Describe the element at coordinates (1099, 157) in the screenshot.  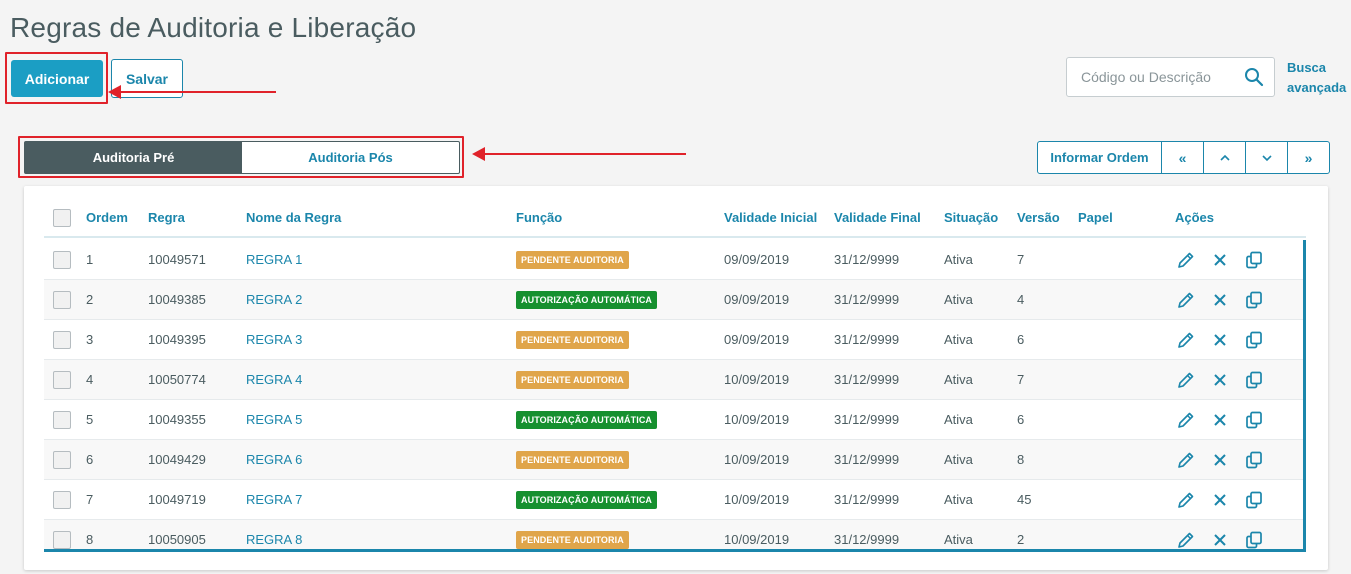
I see `inform-order-button: Informar Ordem` at that location.